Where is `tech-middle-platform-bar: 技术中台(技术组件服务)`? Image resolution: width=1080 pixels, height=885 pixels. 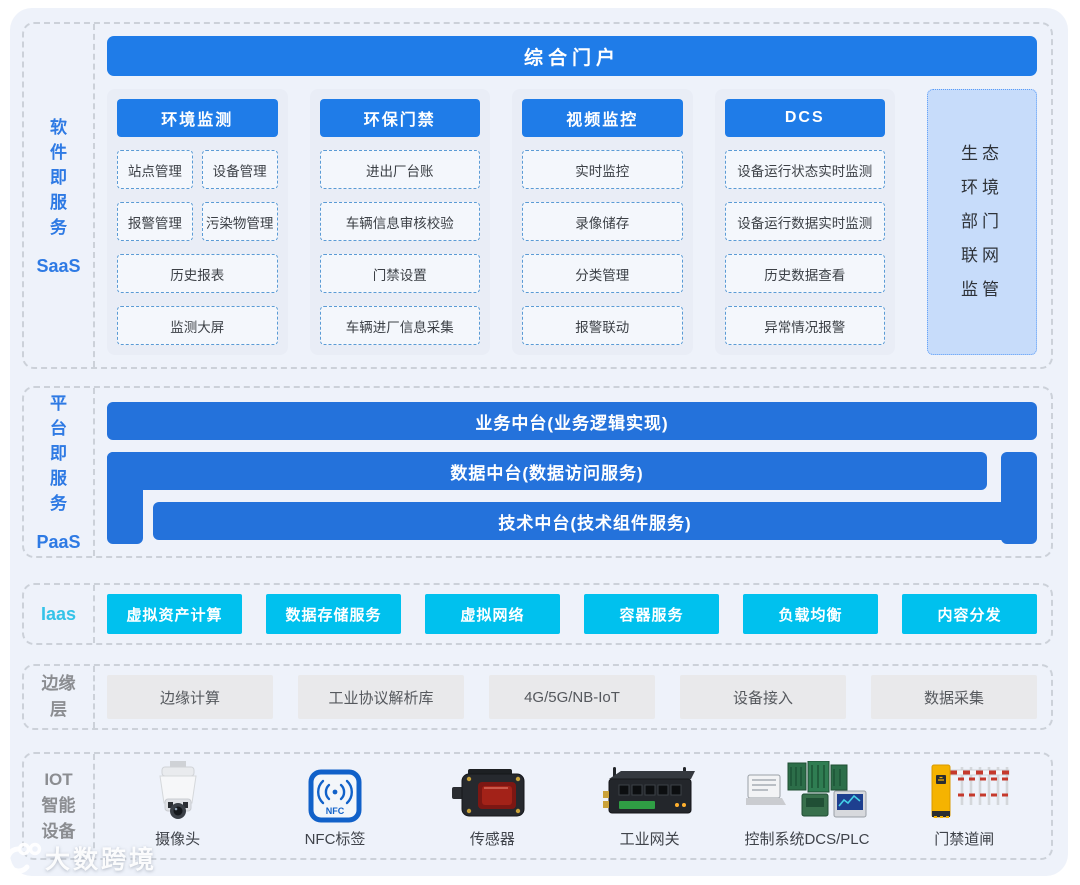 tech-middle-platform-bar: 技术中台(技术组件服务) is located at coordinates (595, 521).